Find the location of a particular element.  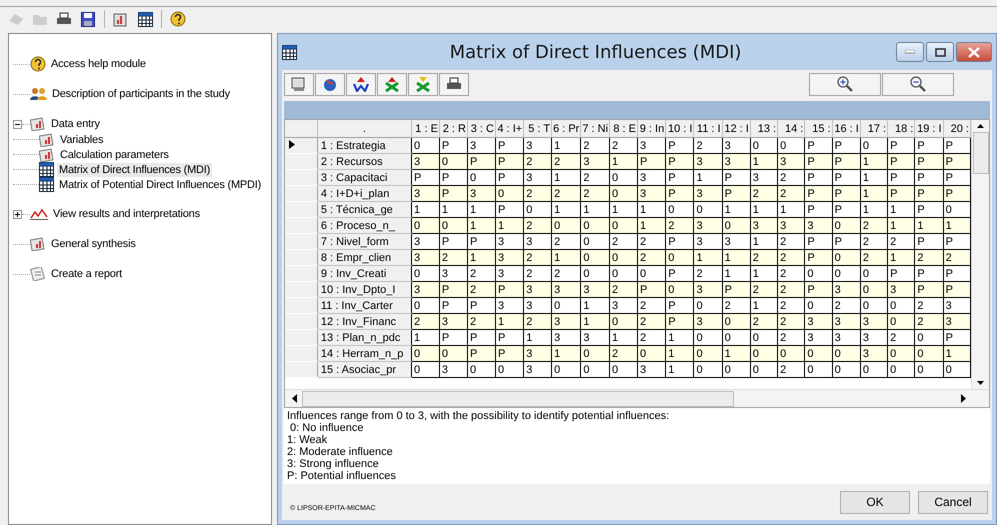

tree-item: Calculation parameters is located at coordinates (114, 155).